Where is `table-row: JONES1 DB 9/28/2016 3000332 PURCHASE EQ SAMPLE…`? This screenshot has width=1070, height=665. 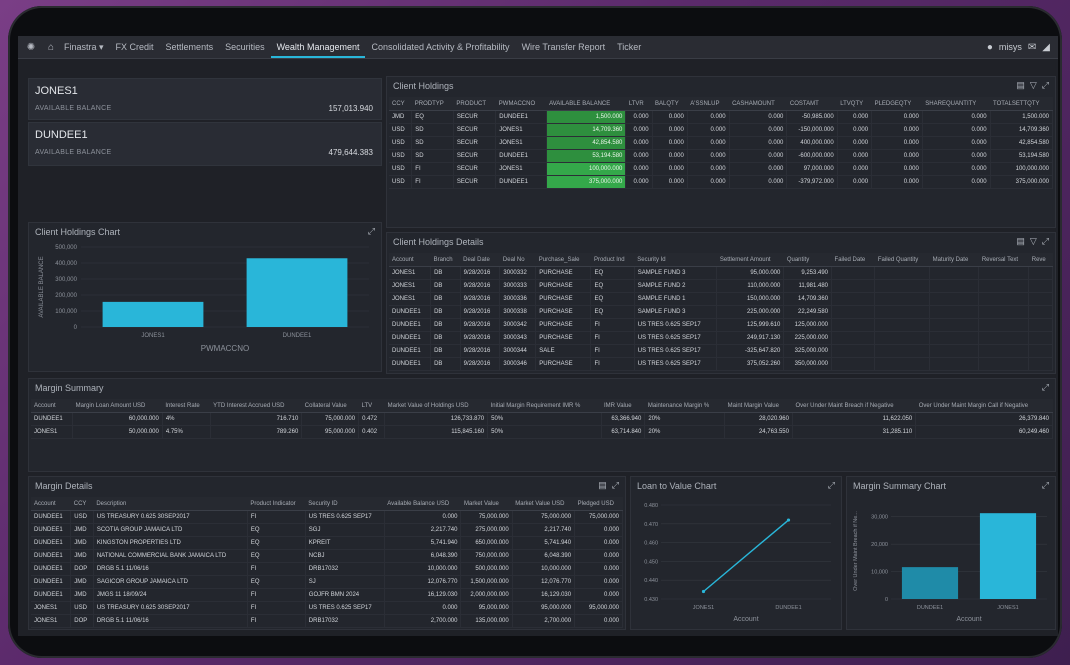
table-row: JONES1 DB 9/28/2016 3000332 PURCHASE EQ SAMPLE… is located at coordinates (721, 273).